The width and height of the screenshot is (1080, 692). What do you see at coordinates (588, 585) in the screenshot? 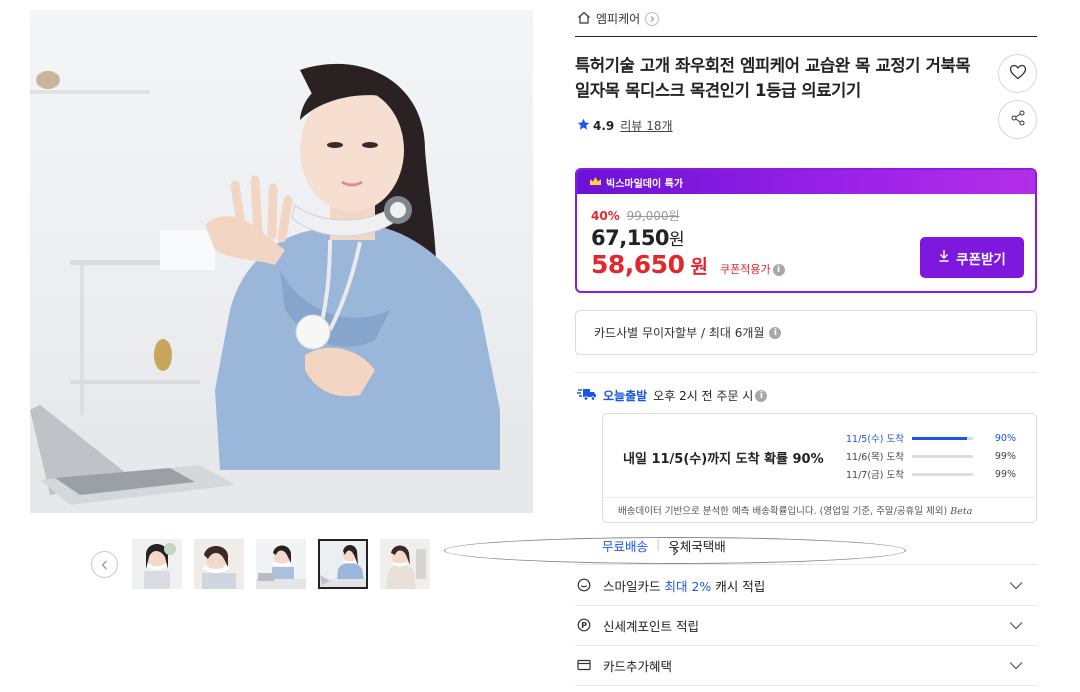
I see `smile-card-icon` at bounding box center [588, 585].